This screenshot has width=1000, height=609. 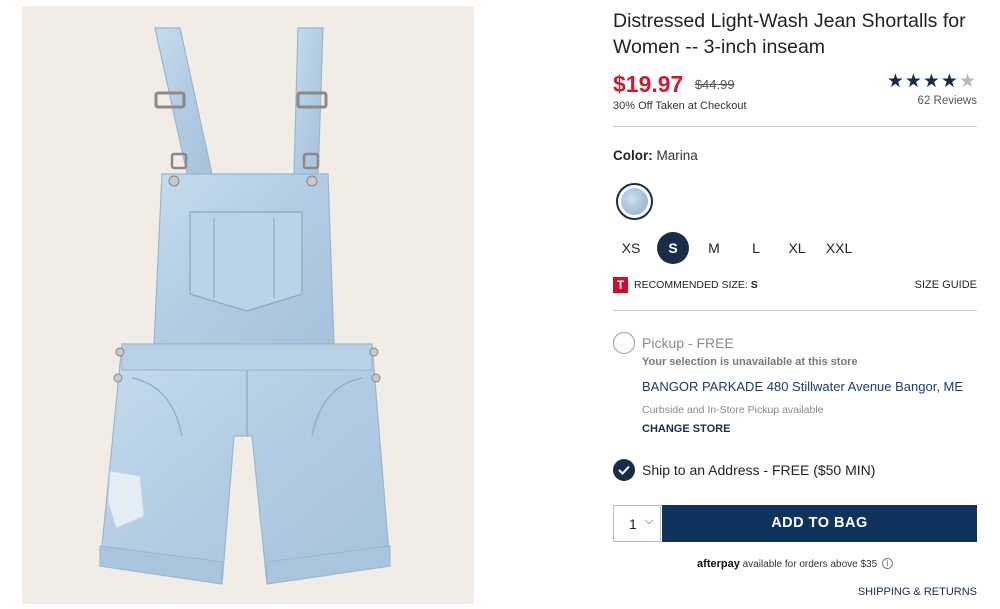 I want to click on size-recommendation: T Recommended size: S SIZE GUIDE, so click(x=795, y=285).